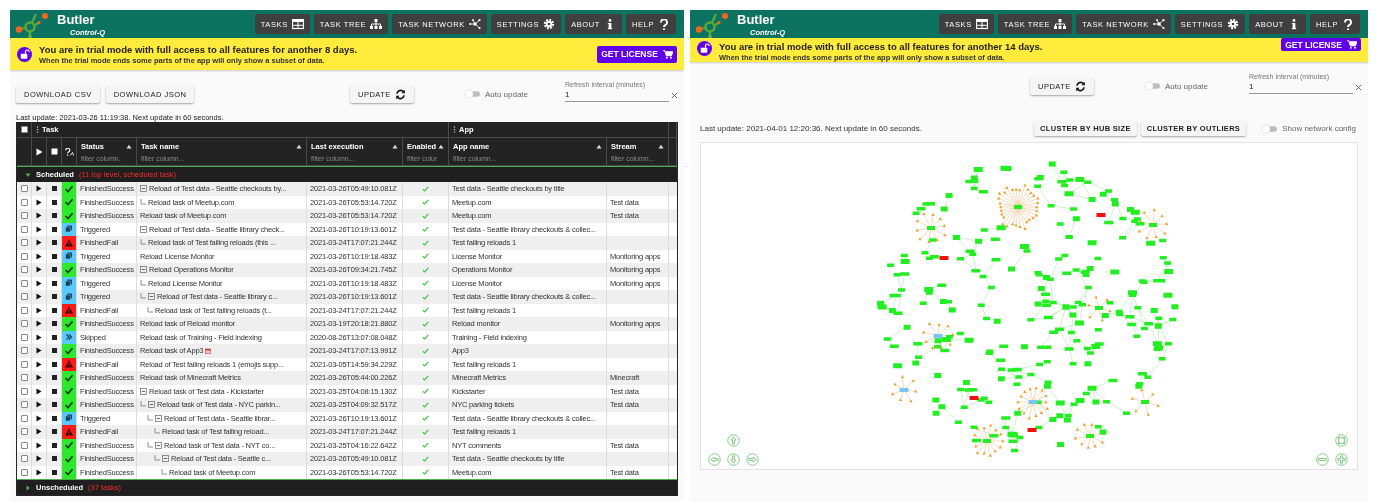 This screenshot has height=502, width=1377. What do you see at coordinates (474, 24) in the screenshot?
I see `network-icon` at bounding box center [474, 24].